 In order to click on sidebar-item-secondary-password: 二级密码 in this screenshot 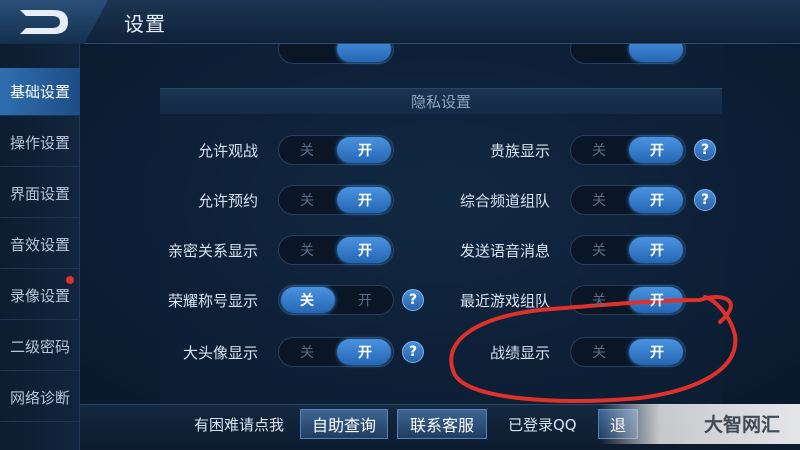, I will do `click(40, 347)`.